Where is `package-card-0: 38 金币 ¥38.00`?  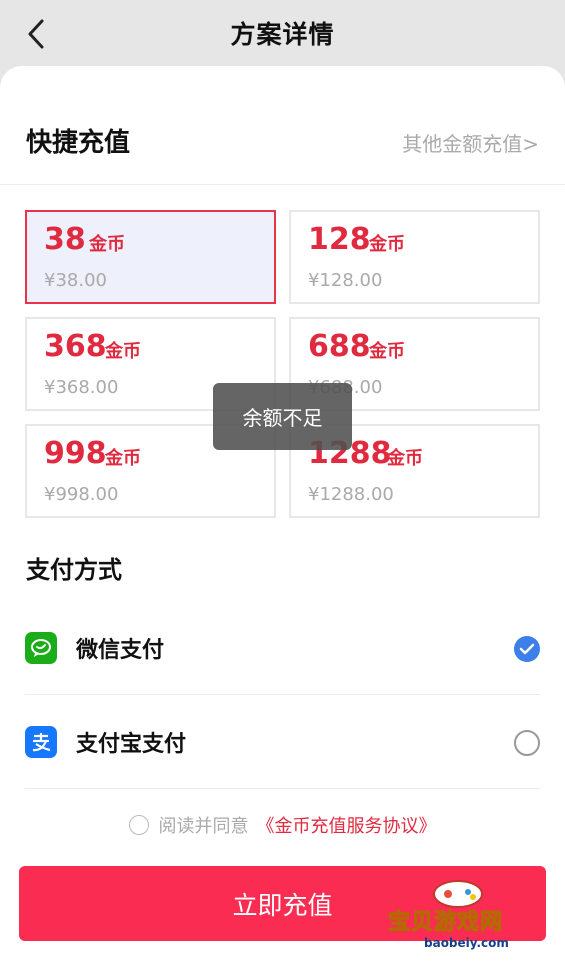 package-card-0: 38 金币 ¥38.00 is located at coordinates (150, 257).